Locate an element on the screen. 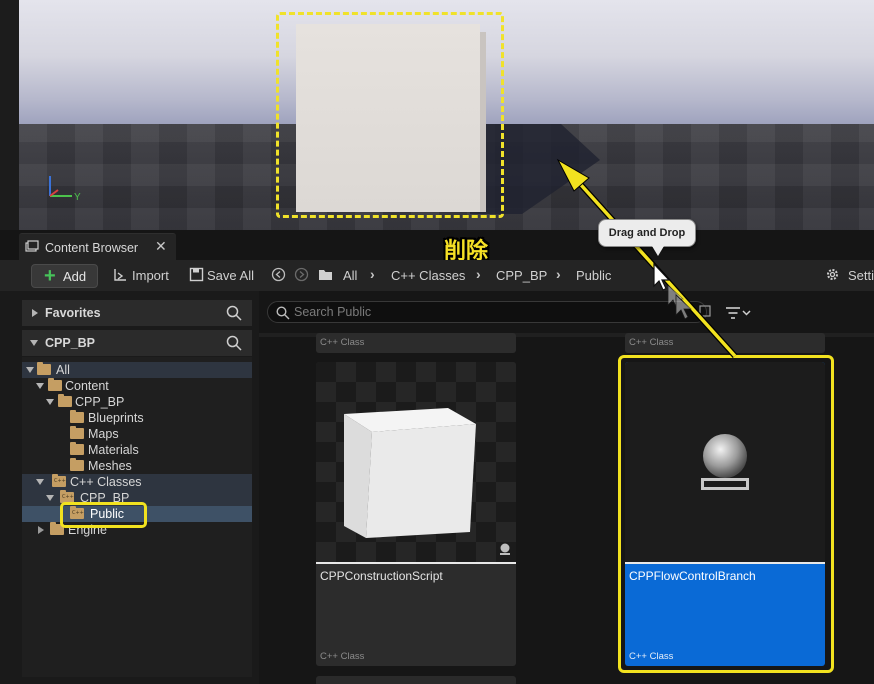 The height and width of the screenshot is (684, 874). tree-item-label: C++ Classes is located at coordinates (106, 482).